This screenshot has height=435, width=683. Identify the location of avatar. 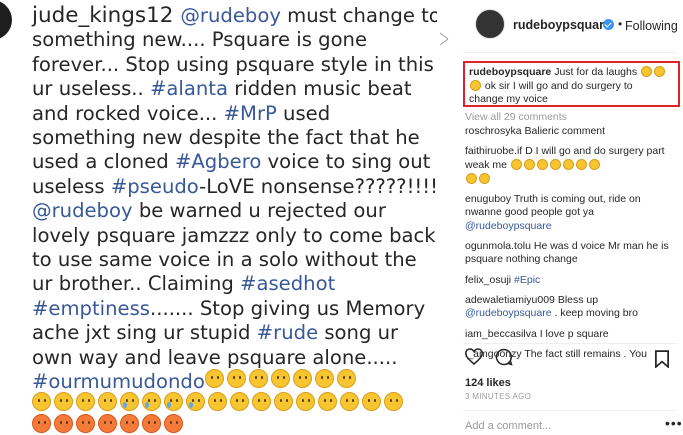
(490, 24).